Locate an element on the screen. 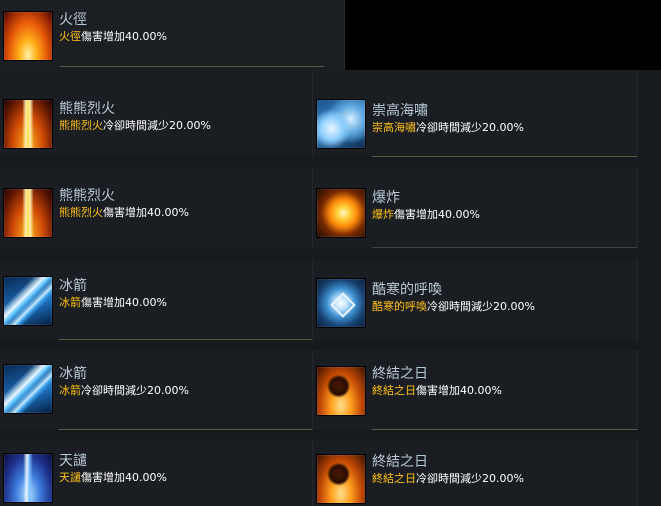 The height and width of the screenshot is (506, 661). frost-call-icon is located at coordinates (341, 303).